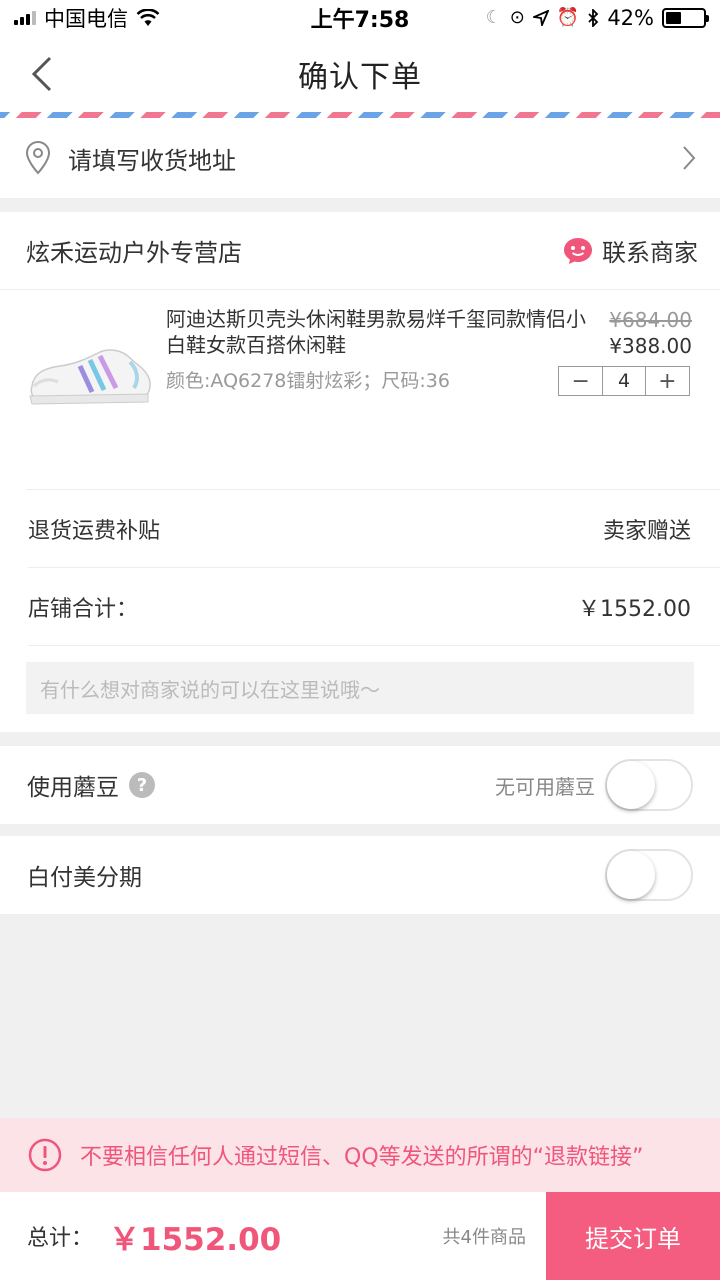 This screenshot has width=720, height=1280. I want to click on quantity-value: 4, so click(624, 381).